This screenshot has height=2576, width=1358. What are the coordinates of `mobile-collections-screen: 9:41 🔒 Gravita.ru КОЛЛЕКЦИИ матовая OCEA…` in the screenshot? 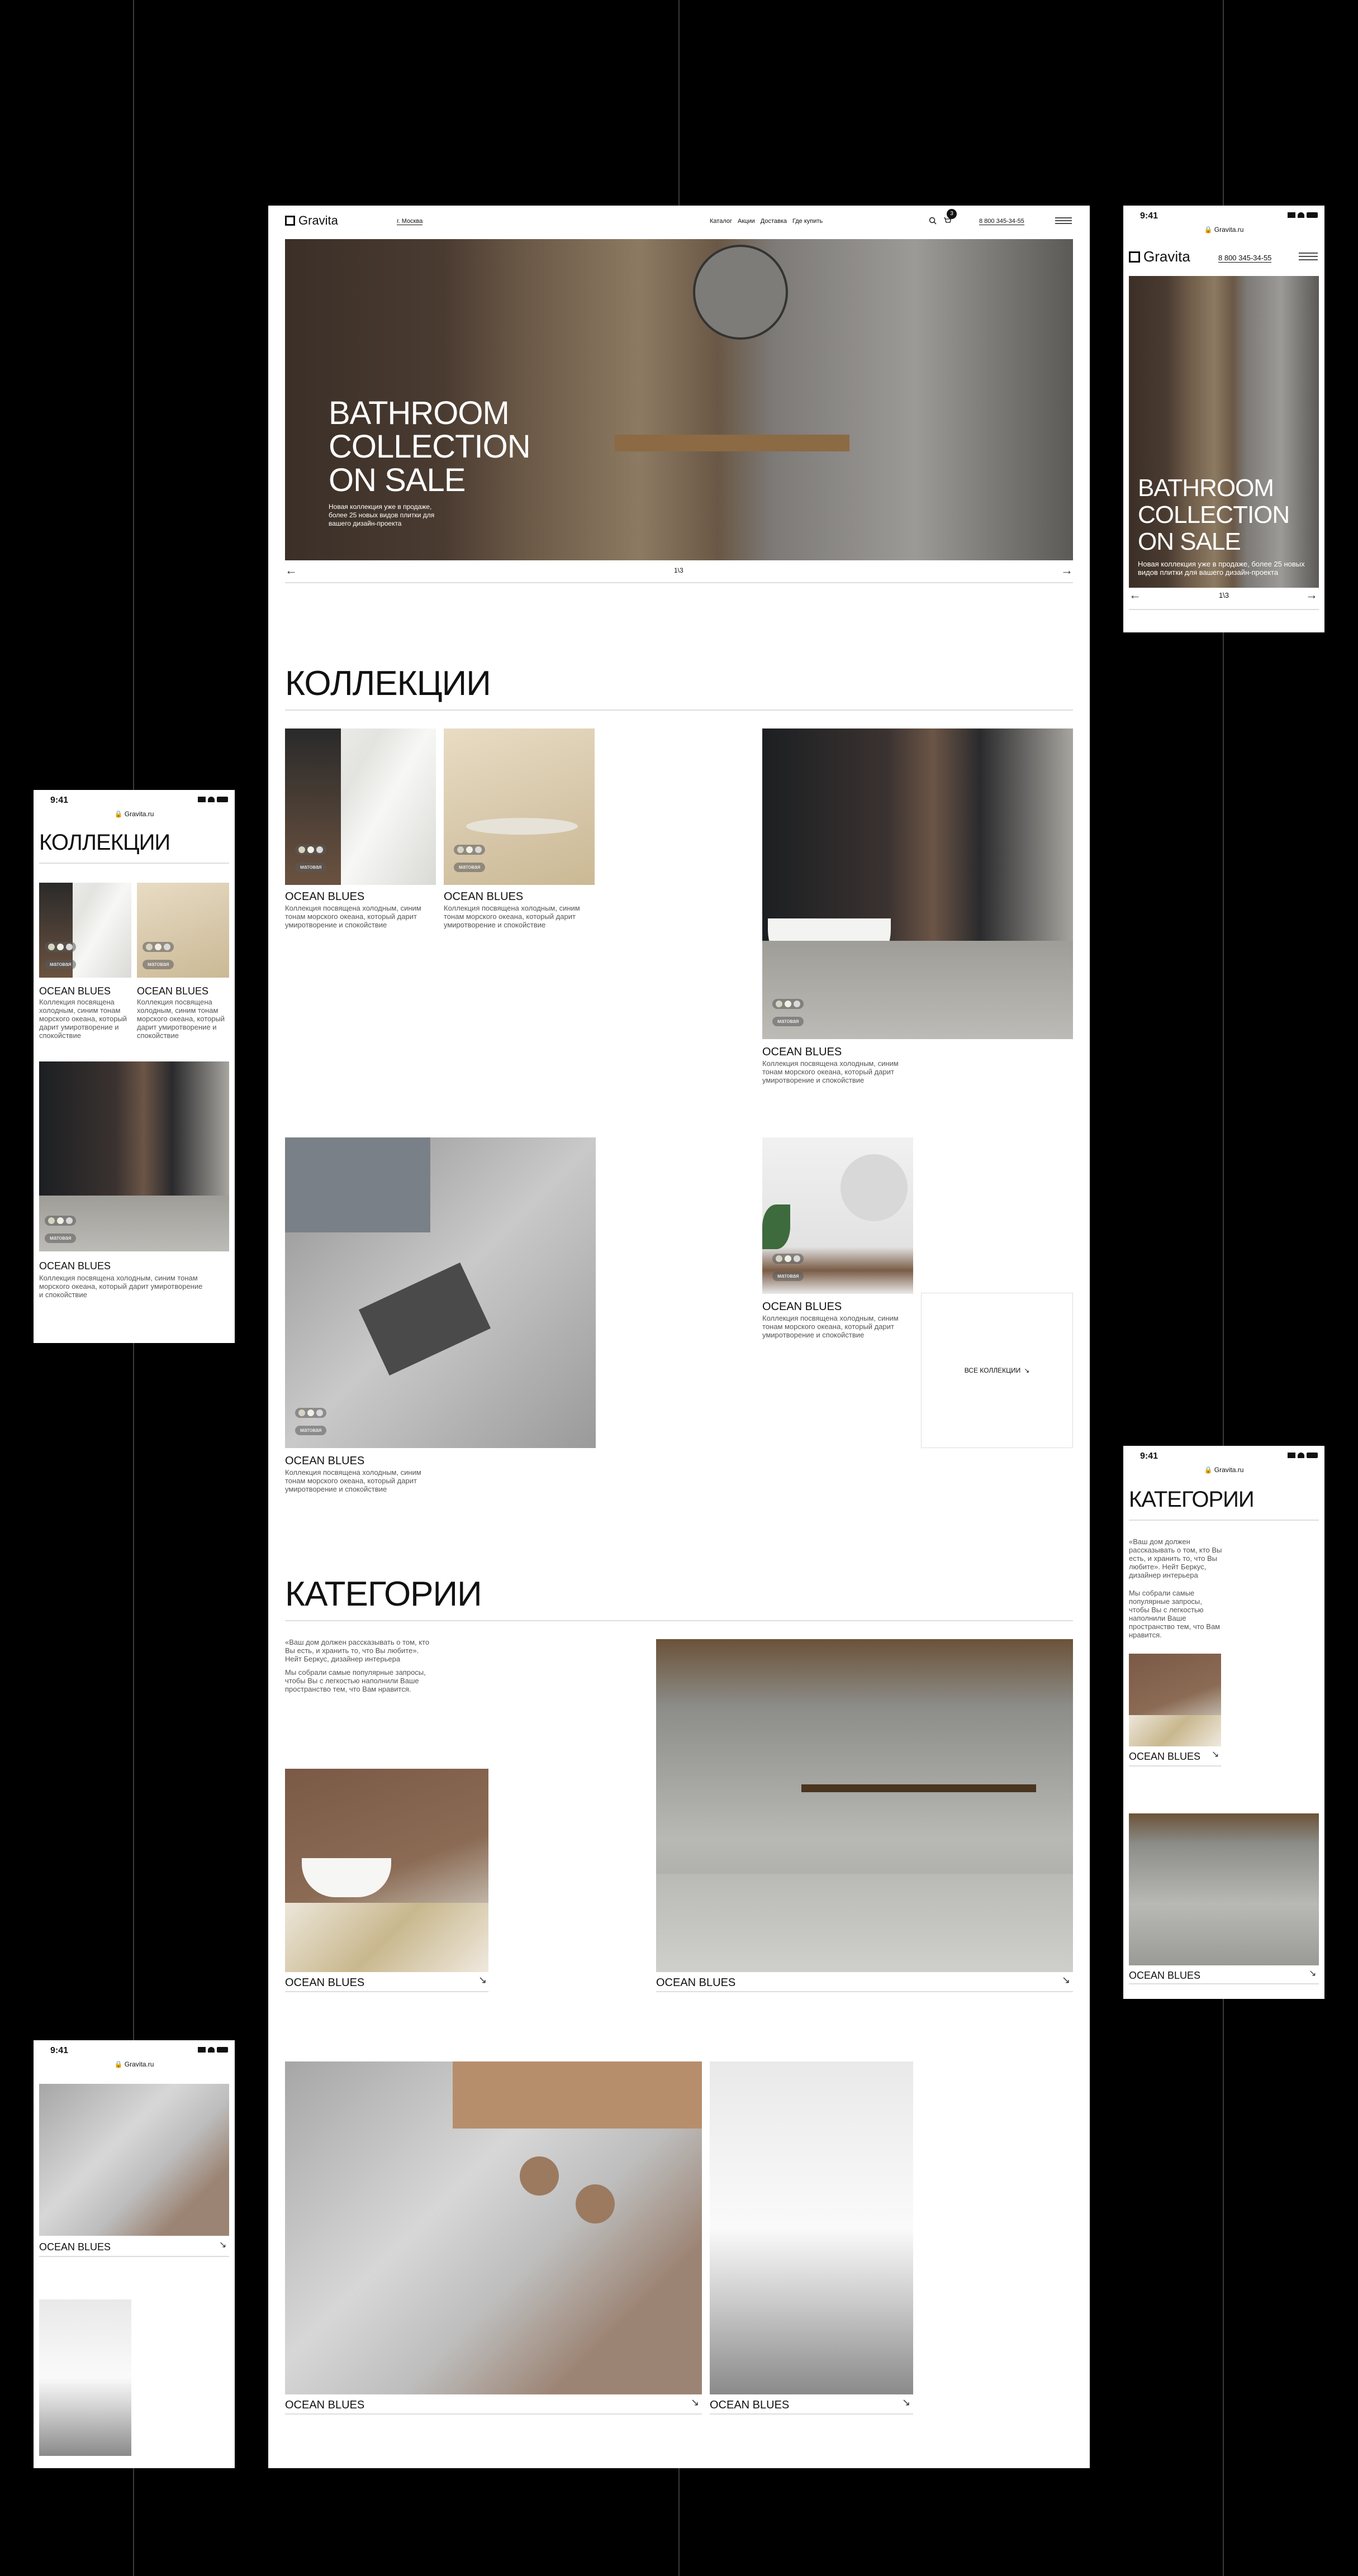 It's located at (135, 1066).